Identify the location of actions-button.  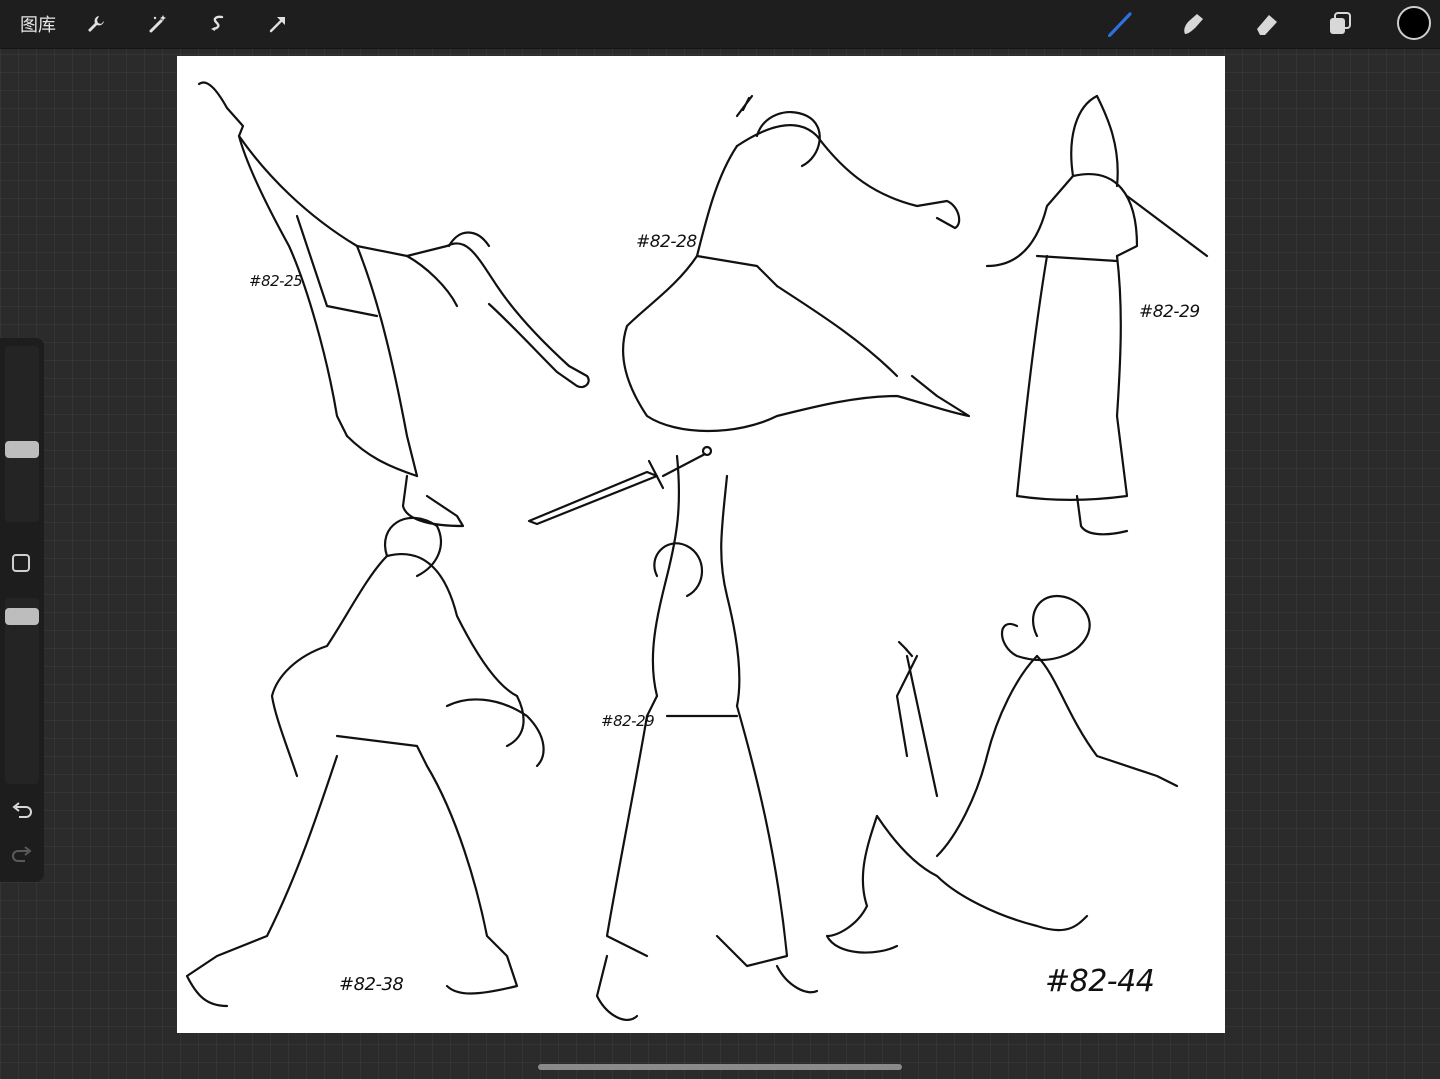
(96, 24).